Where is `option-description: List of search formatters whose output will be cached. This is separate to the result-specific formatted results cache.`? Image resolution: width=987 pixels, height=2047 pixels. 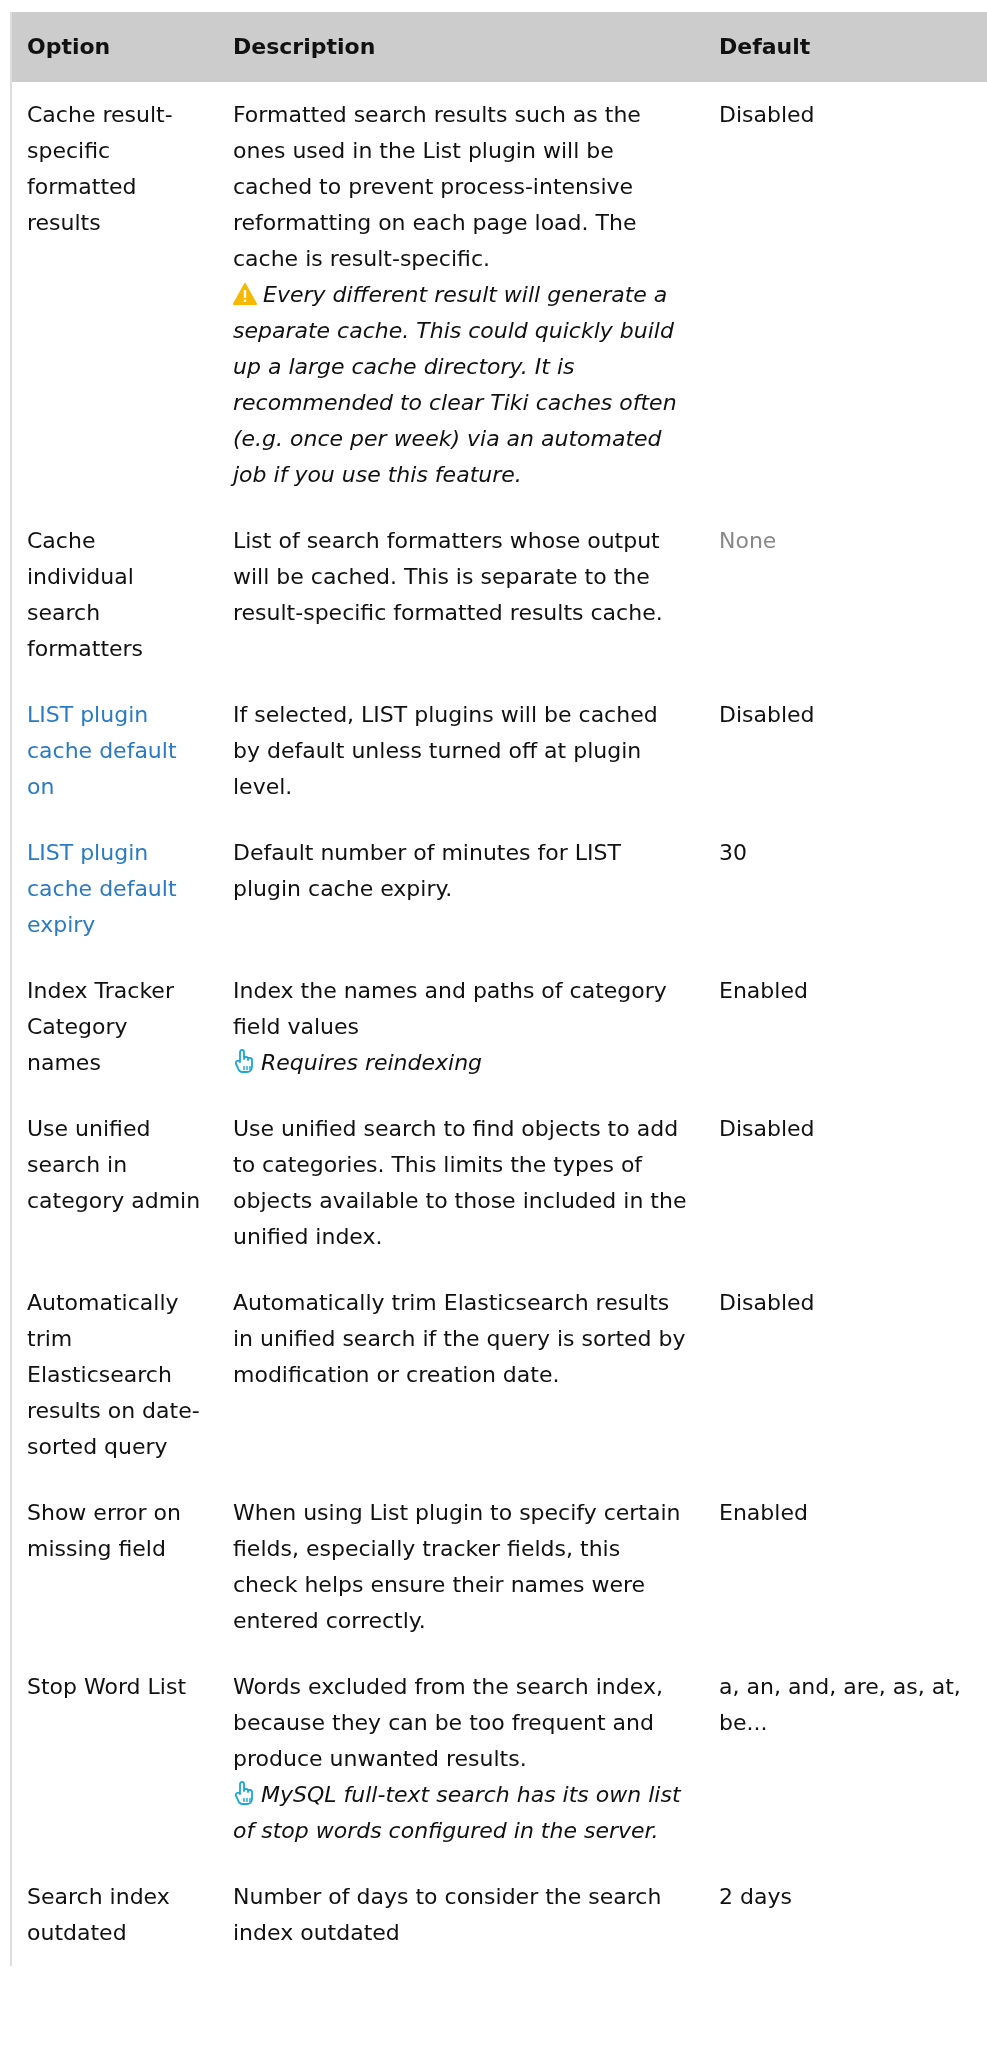 option-description: List of search formatters whose output will be cached. This is separate to the result-specific formatted results cache. is located at coordinates (448, 577).